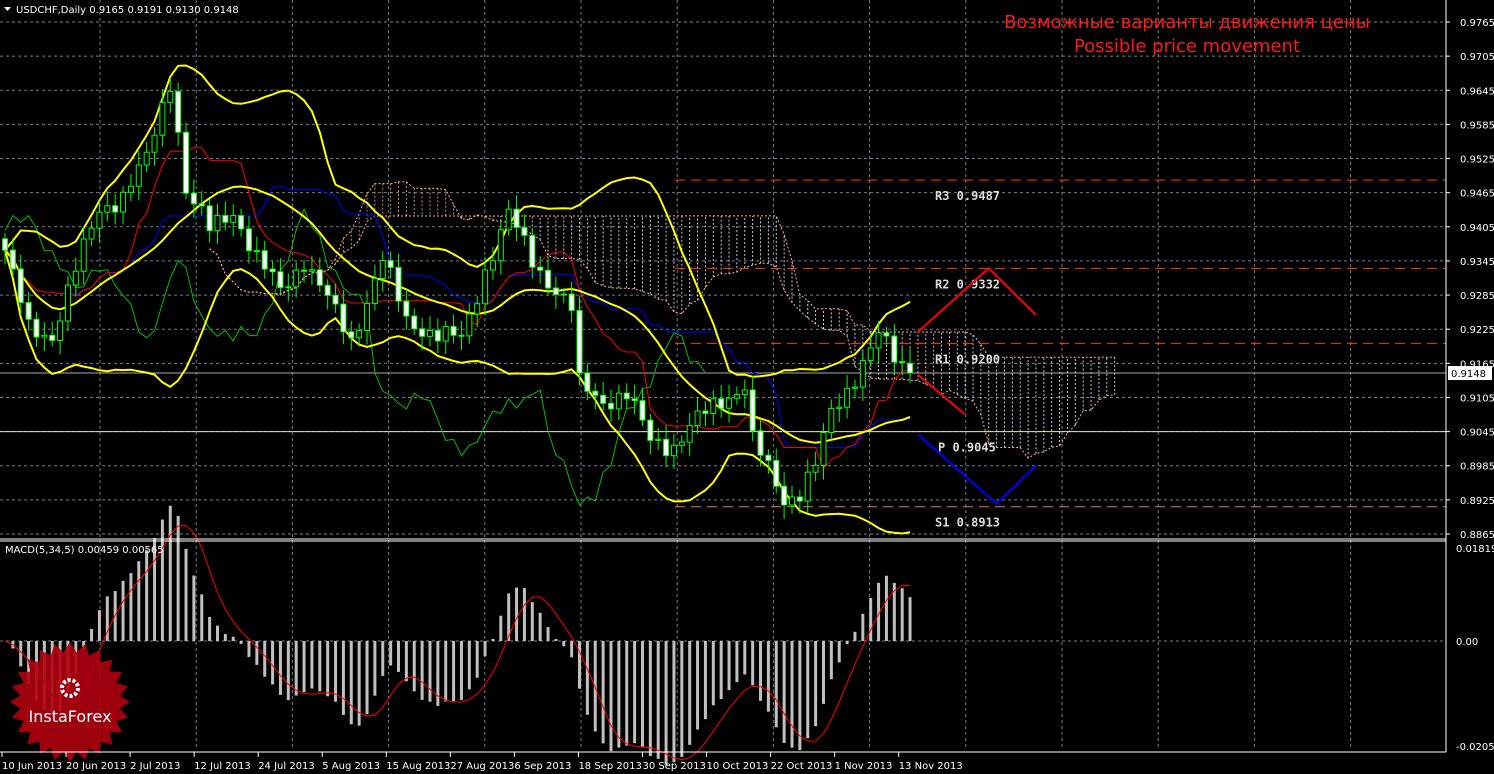 Image resolution: width=1494 pixels, height=774 pixels. Describe the element at coordinates (977, 386) in the screenshot. I see `scenario-lines` at that location.